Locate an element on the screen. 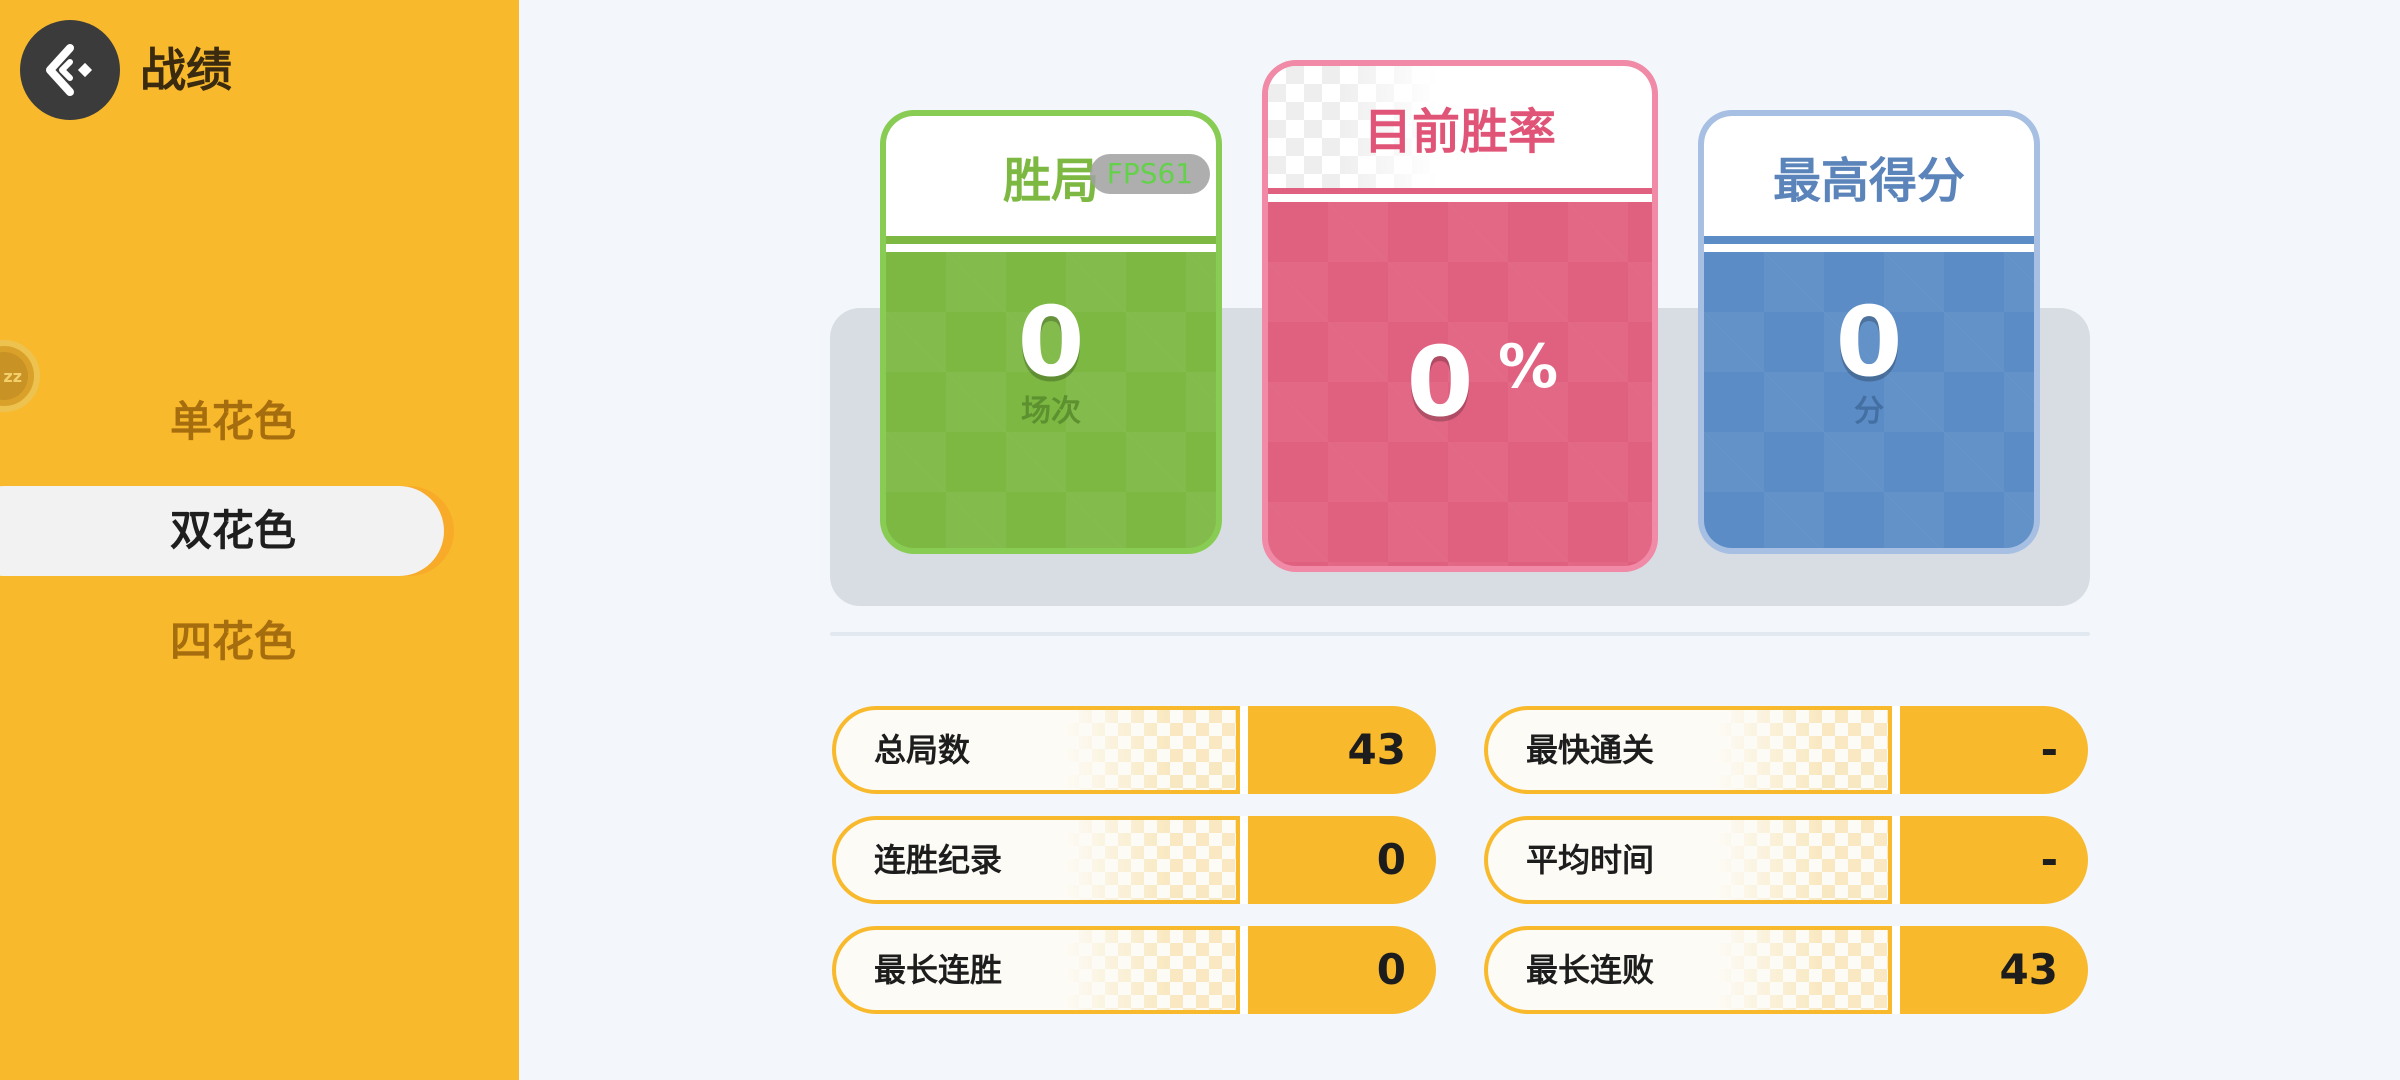  sidebar-item-single-suit: 单花色 is located at coordinates (233, 422).